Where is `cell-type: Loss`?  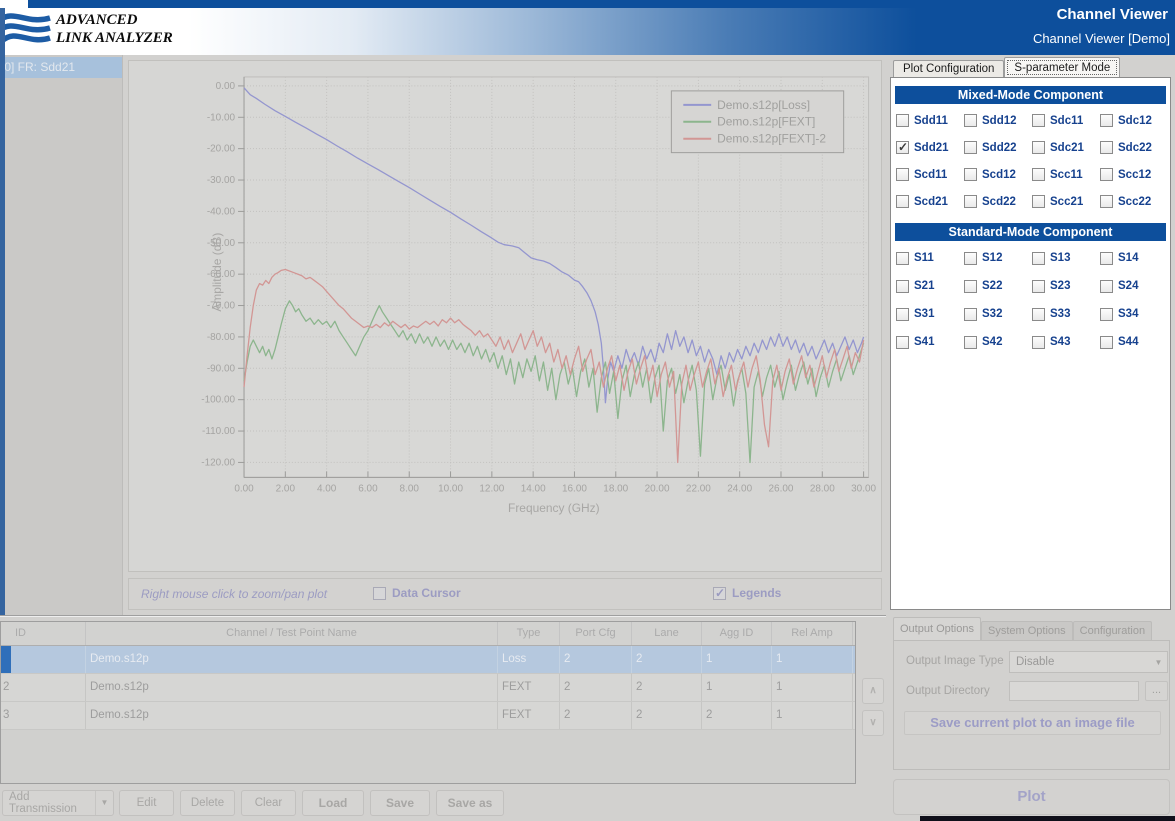 cell-type: Loss is located at coordinates (529, 659).